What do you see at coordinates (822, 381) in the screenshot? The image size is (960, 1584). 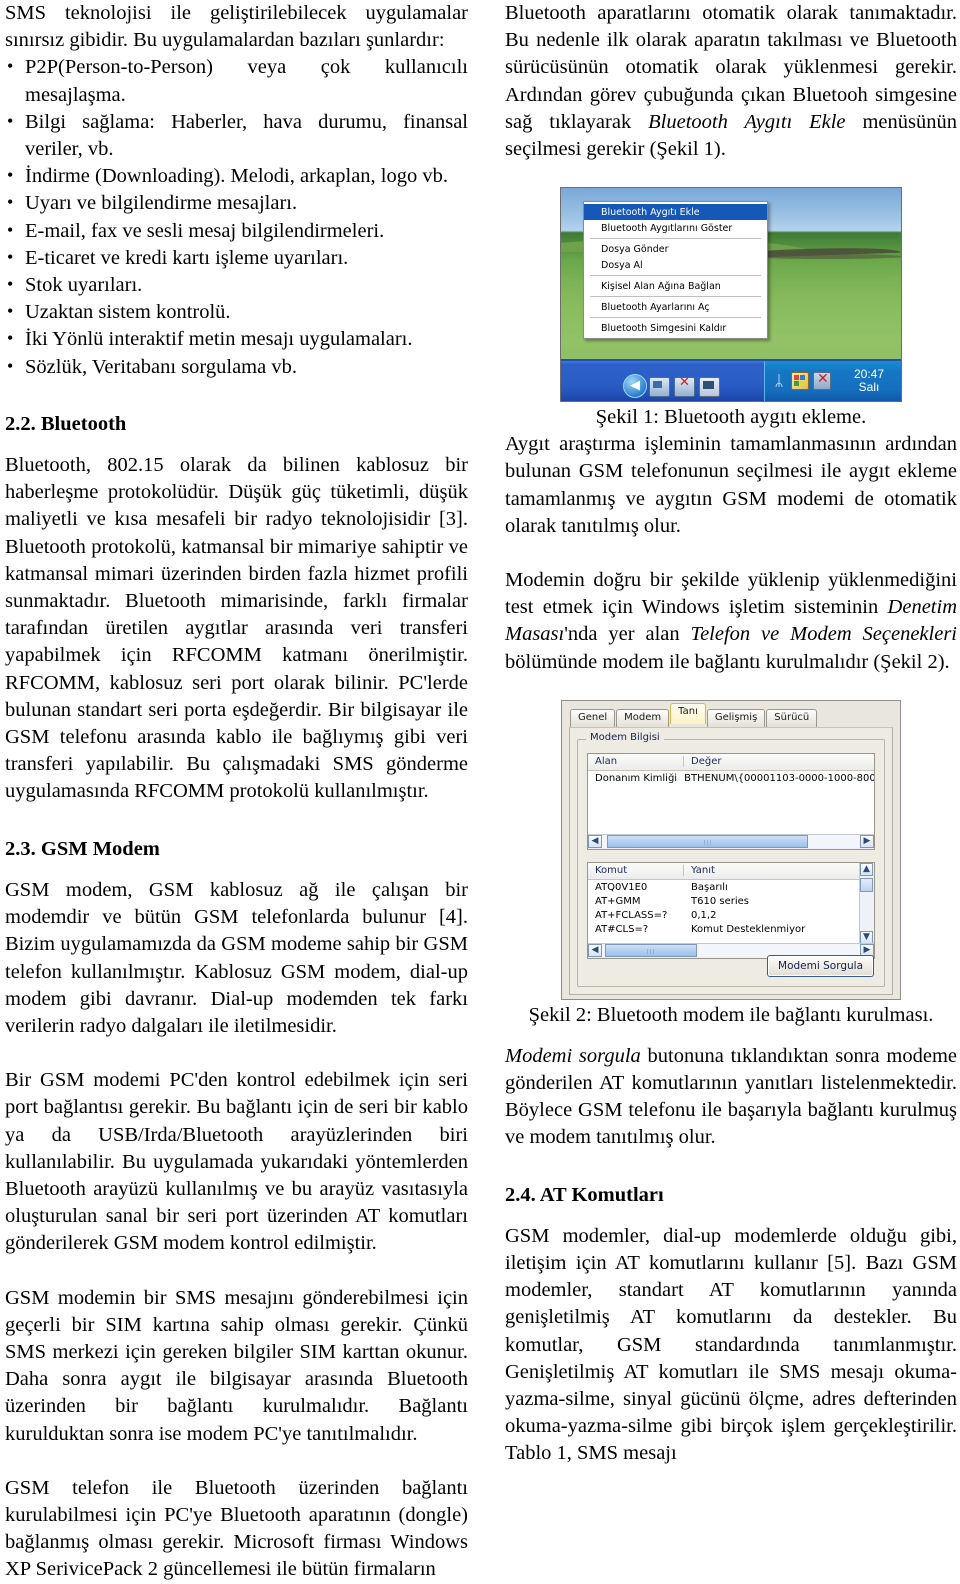 I see `network-error-icon` at bounding box center [822, 381].